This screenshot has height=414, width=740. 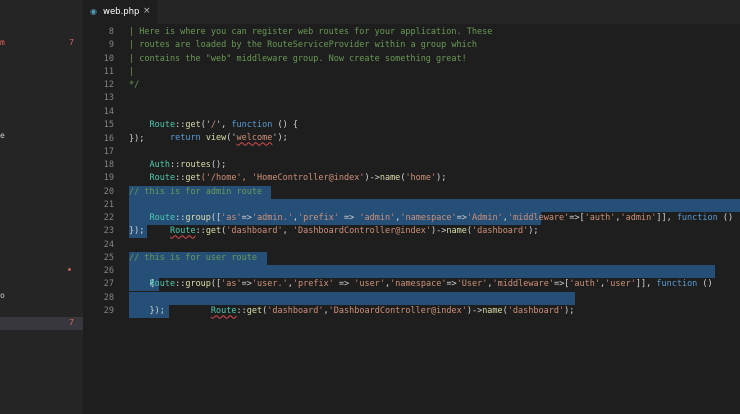 What do you see at coordinates (132, 72) in the screenshot?
I see `code-line: |` at bounding box center [132, 72].